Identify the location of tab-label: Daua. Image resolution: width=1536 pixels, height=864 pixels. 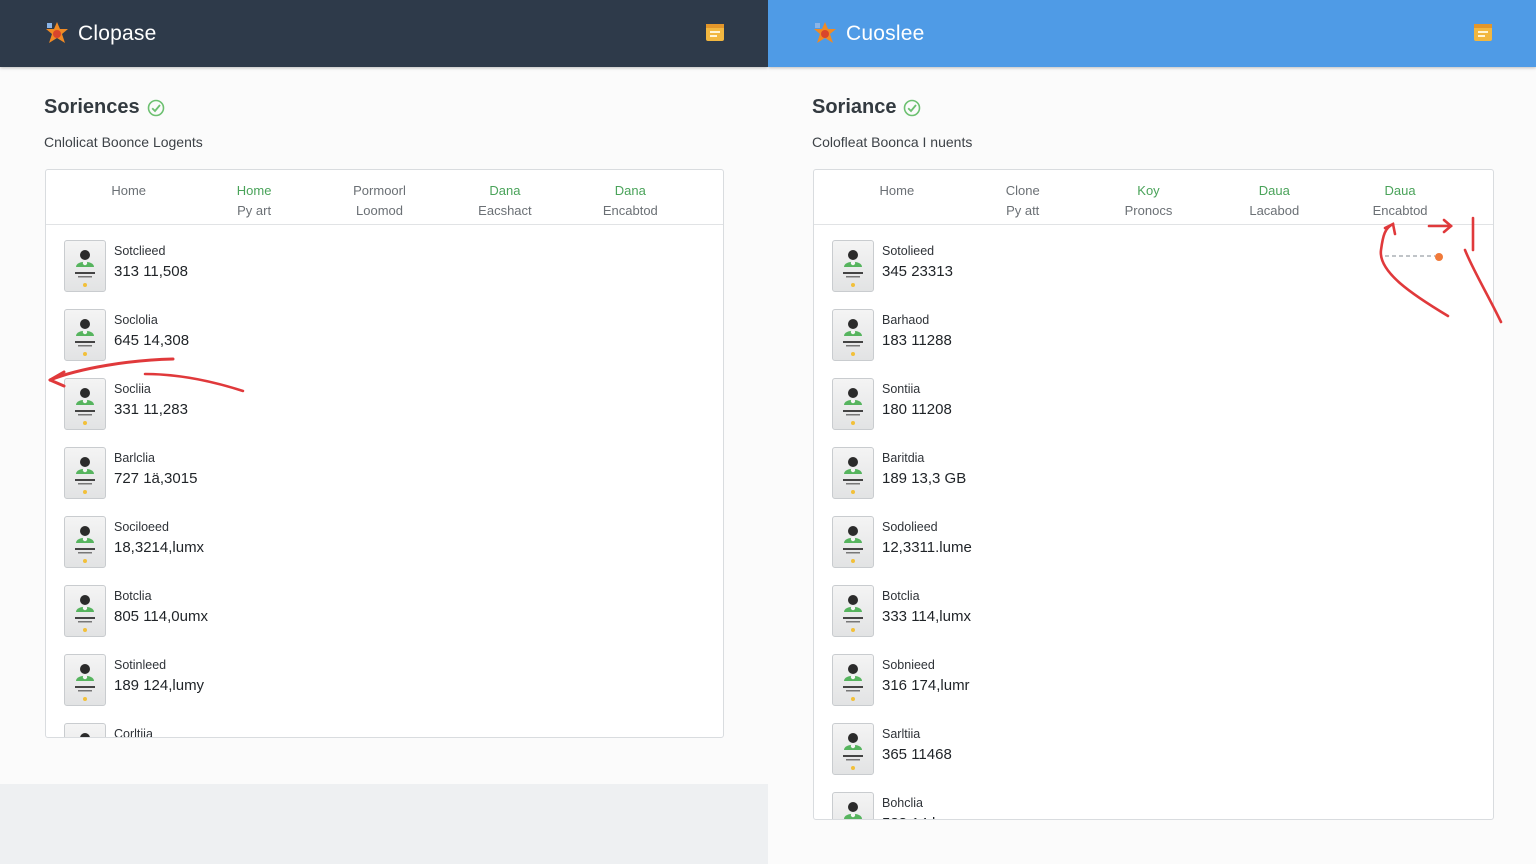
(1400, 190).